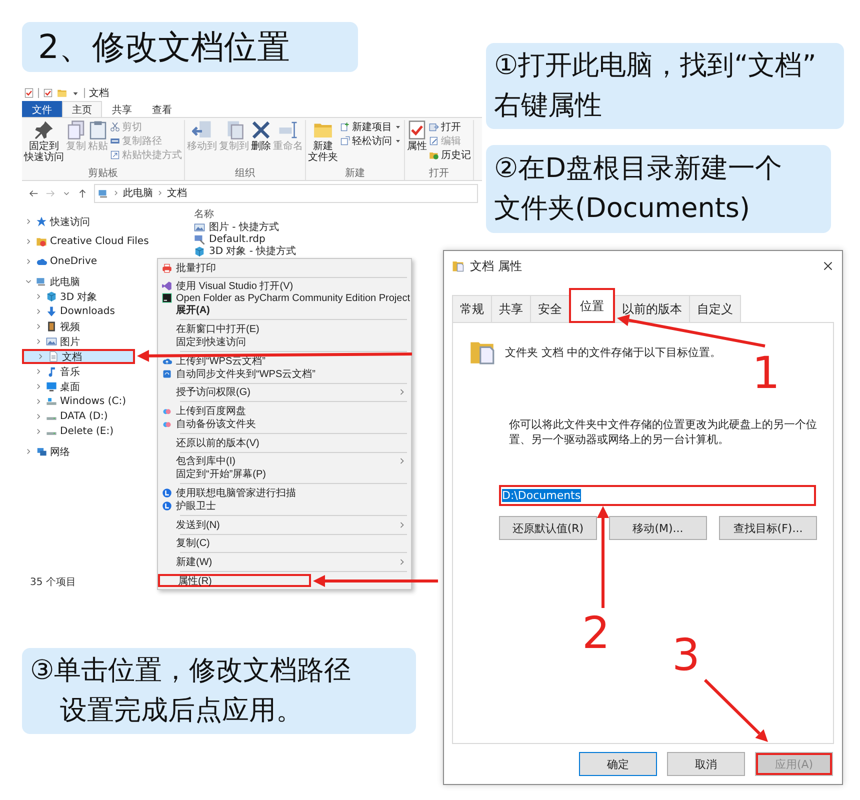 This screenshot has width=860, height=800. What do you see at coordinates (191, 671) in the screenshot?
I see `callout-text: ③单击位置，修改文档路径` at bounding box center [191, 671].